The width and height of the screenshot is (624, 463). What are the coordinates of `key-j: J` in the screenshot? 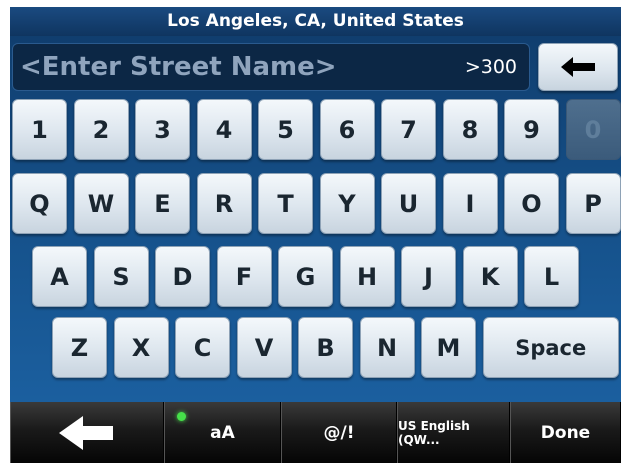 It's located at (428, 276).